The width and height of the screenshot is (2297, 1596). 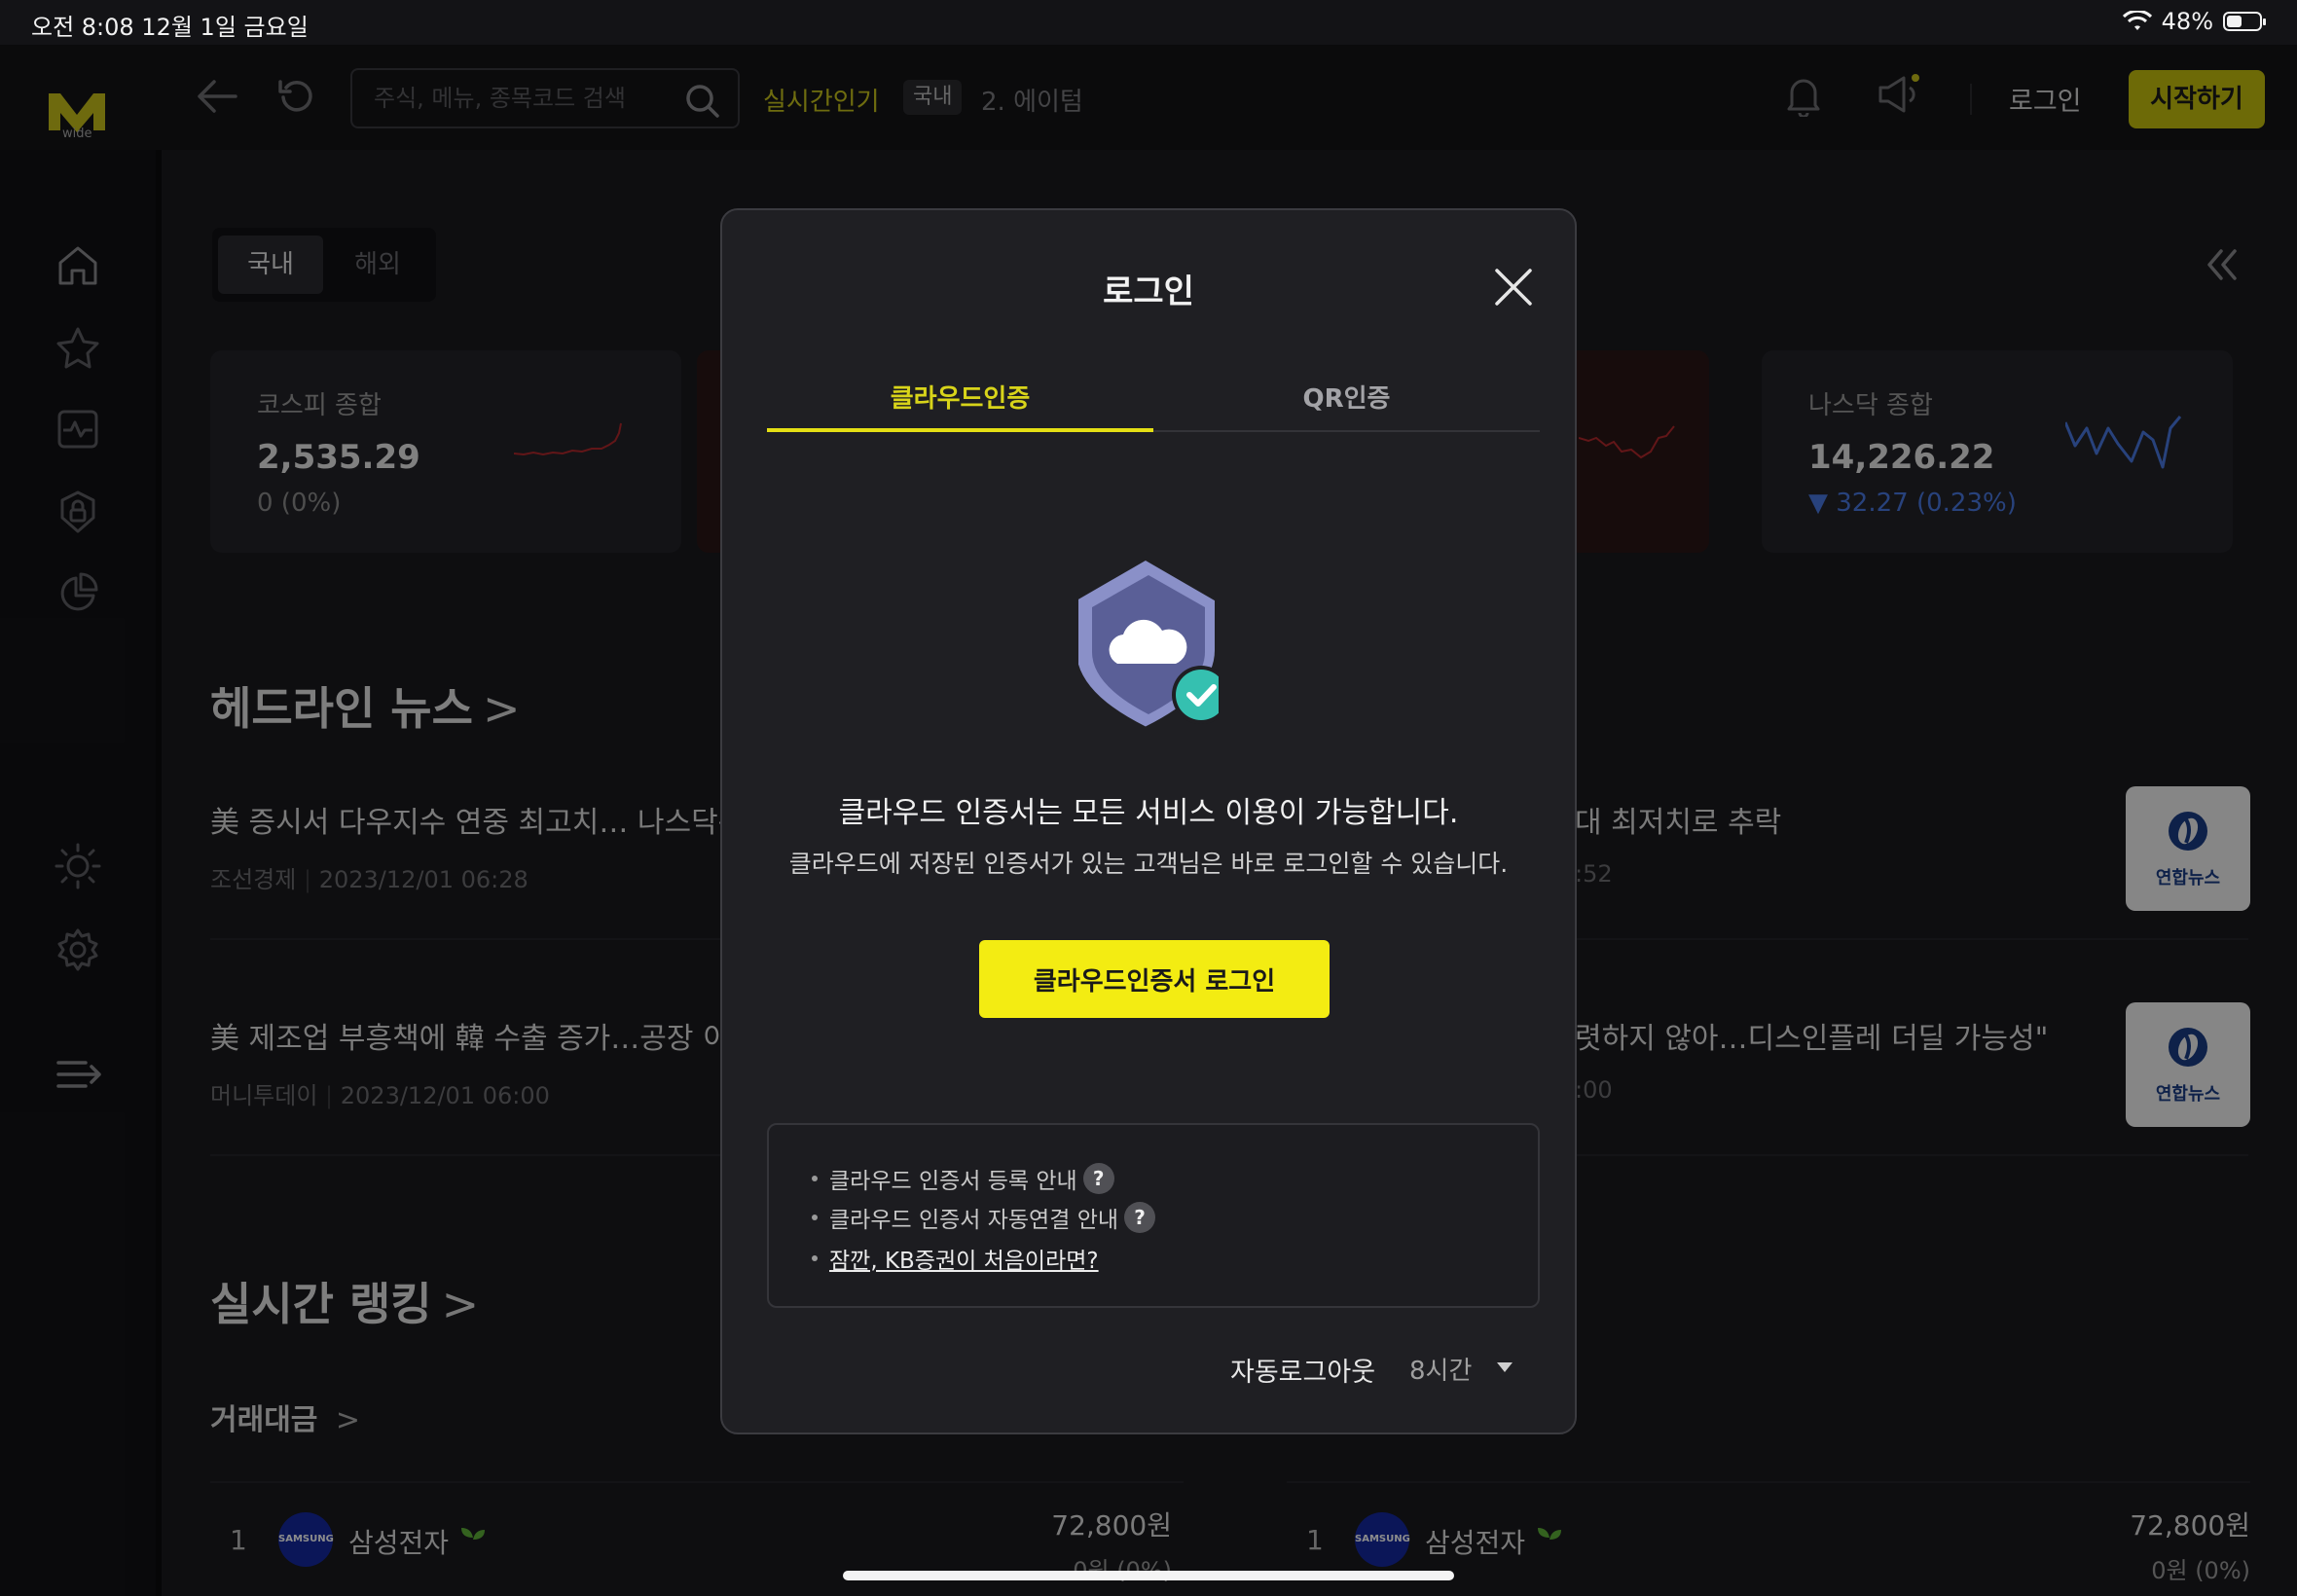 What do you see at coordinates (170, 27) in the screenshot?
I see `status-time: 오전 8:08 12월 1일 금요일` at bounding box center [170, 27].